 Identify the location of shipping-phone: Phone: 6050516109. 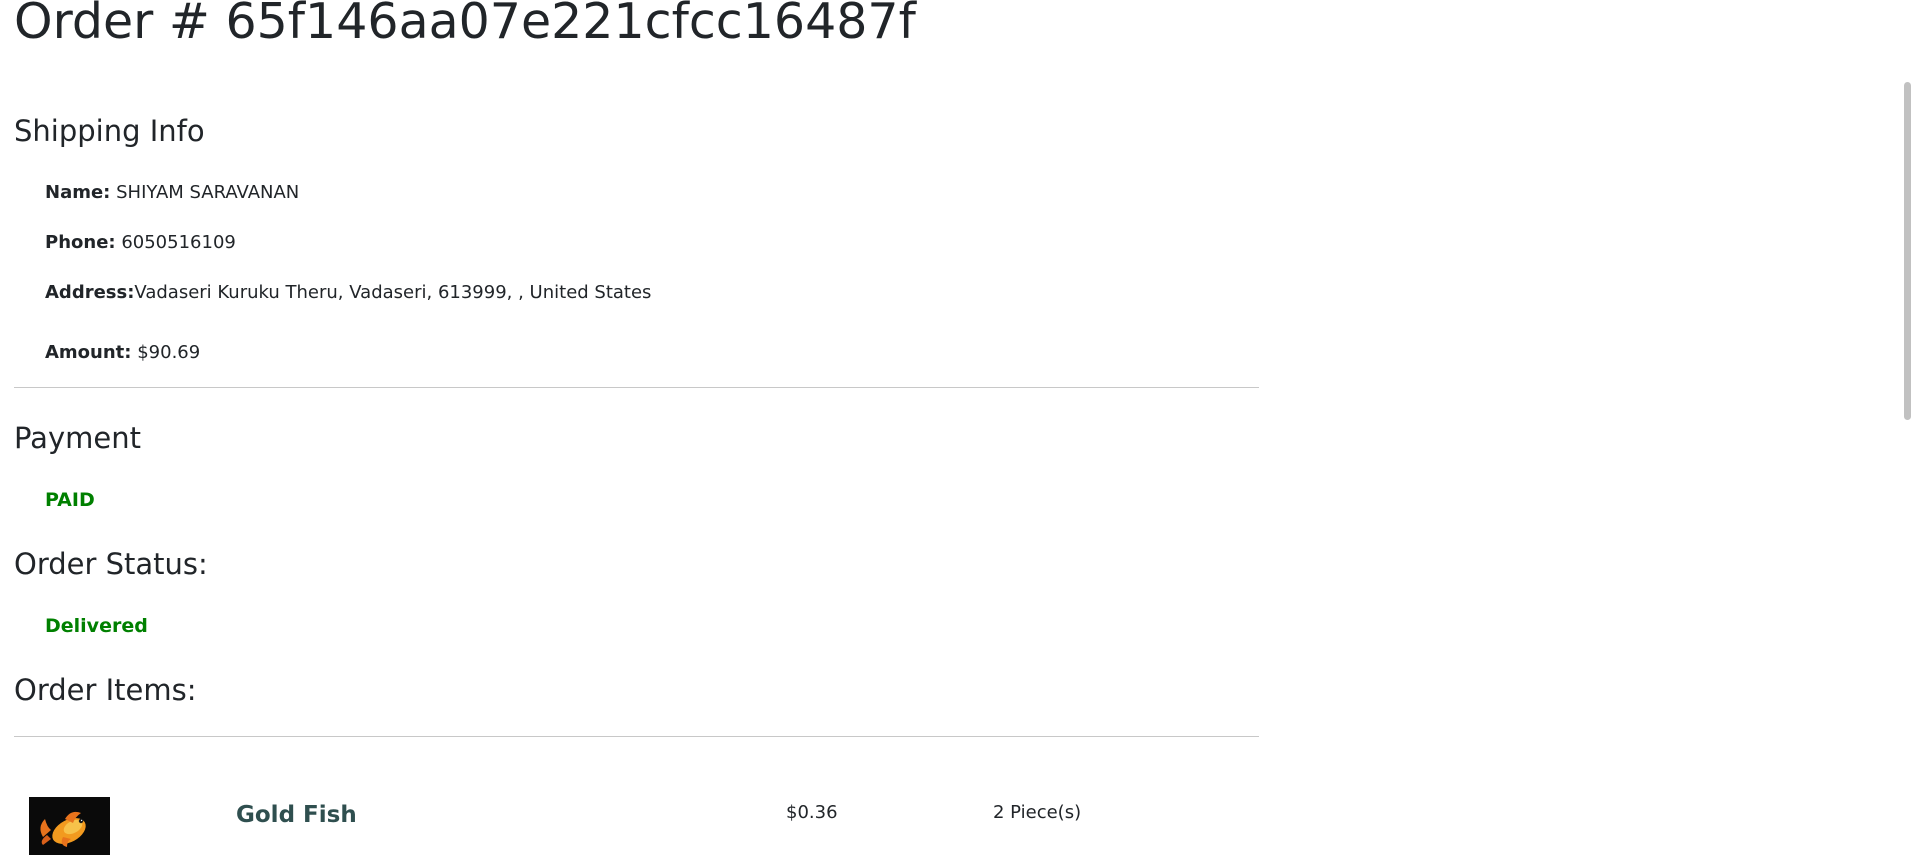
(140, 243).